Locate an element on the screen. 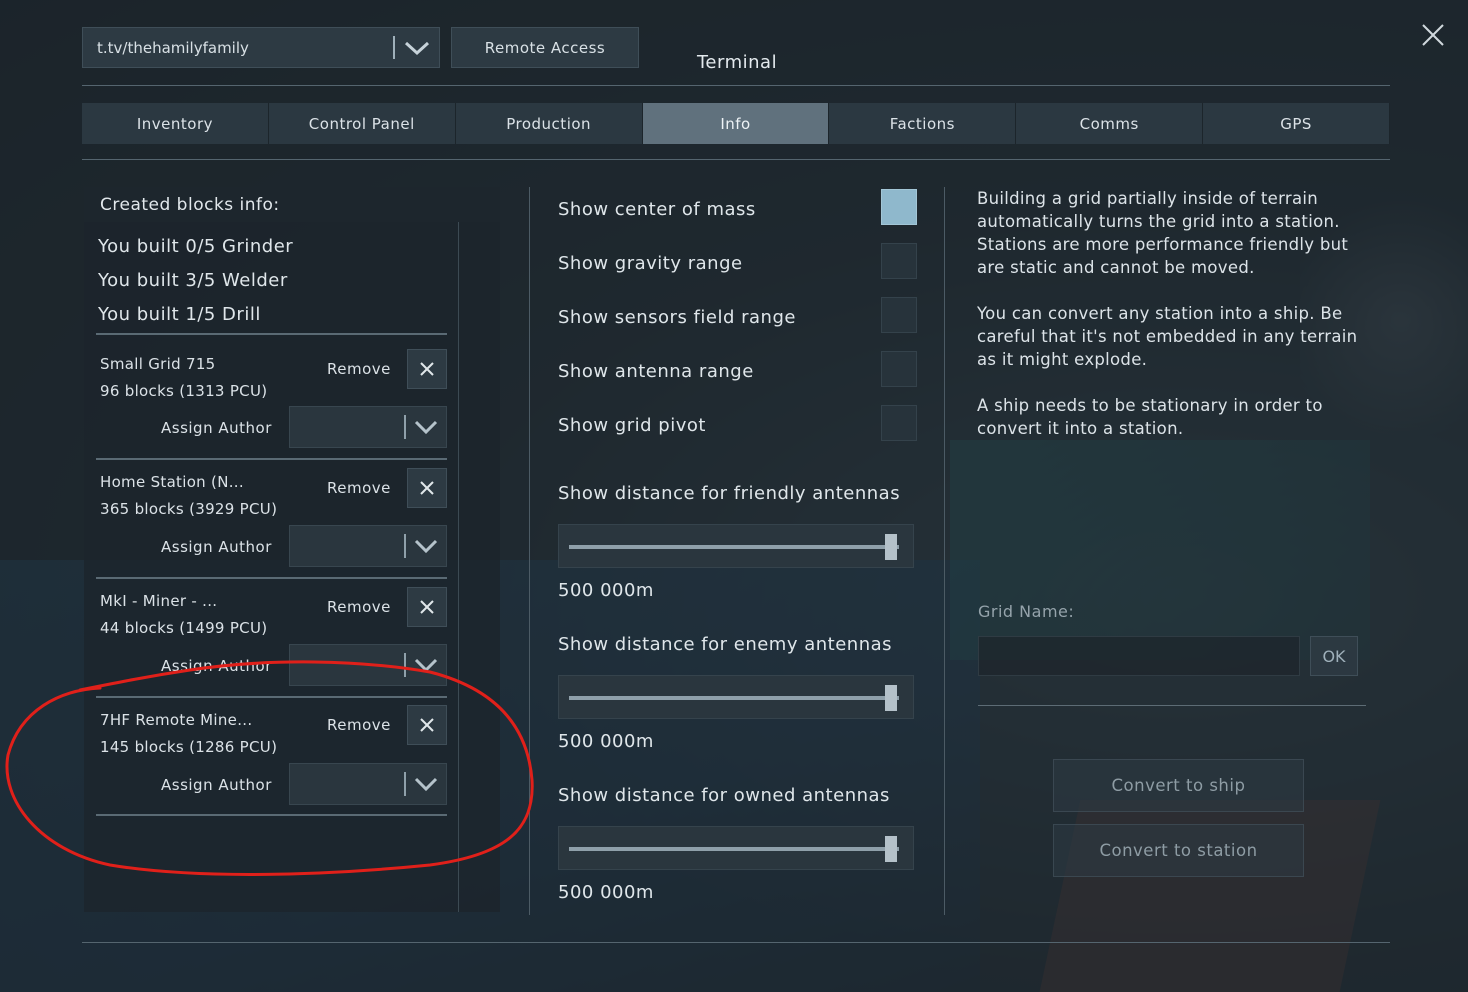  grid-name-divider is located at coordinates (1172, 705).